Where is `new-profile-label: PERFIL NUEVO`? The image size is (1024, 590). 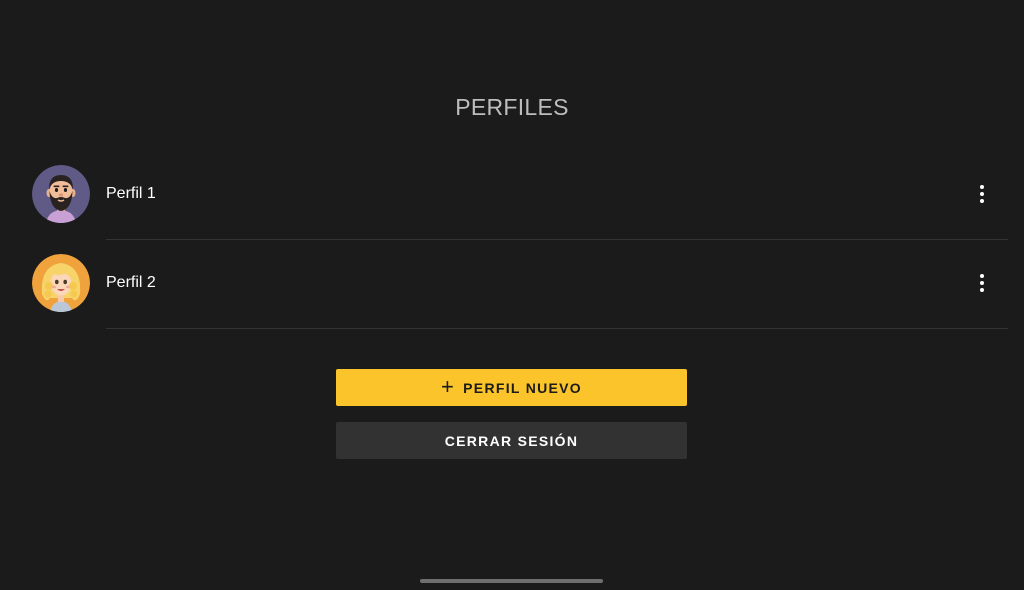 new-profile-label: PERFIL NUEVO is located at coordinates (522, 387).